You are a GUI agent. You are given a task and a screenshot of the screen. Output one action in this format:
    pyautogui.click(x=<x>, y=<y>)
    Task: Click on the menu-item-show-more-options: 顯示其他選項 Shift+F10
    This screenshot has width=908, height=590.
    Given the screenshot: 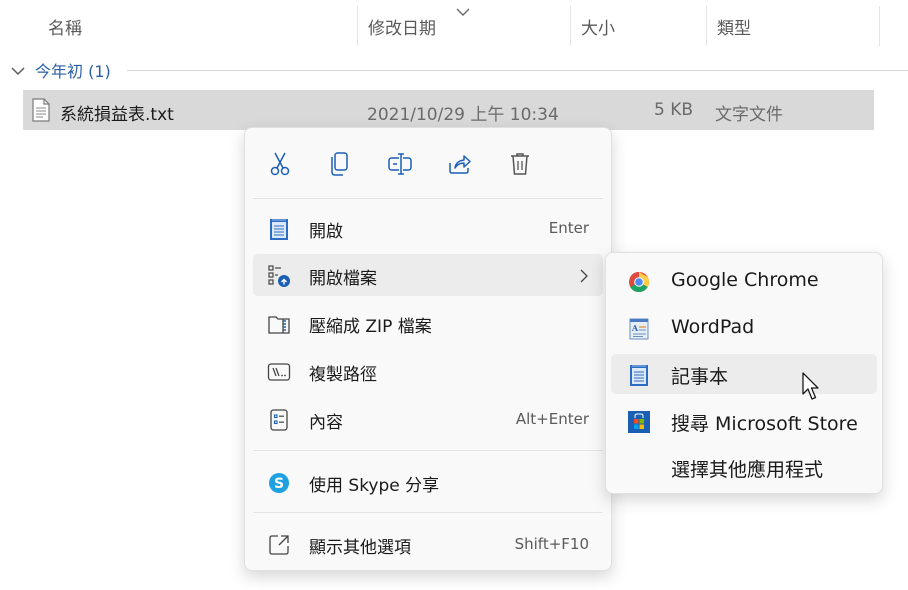 What is the action you would take?
    pyautogui.click(x=428, y=544)
    